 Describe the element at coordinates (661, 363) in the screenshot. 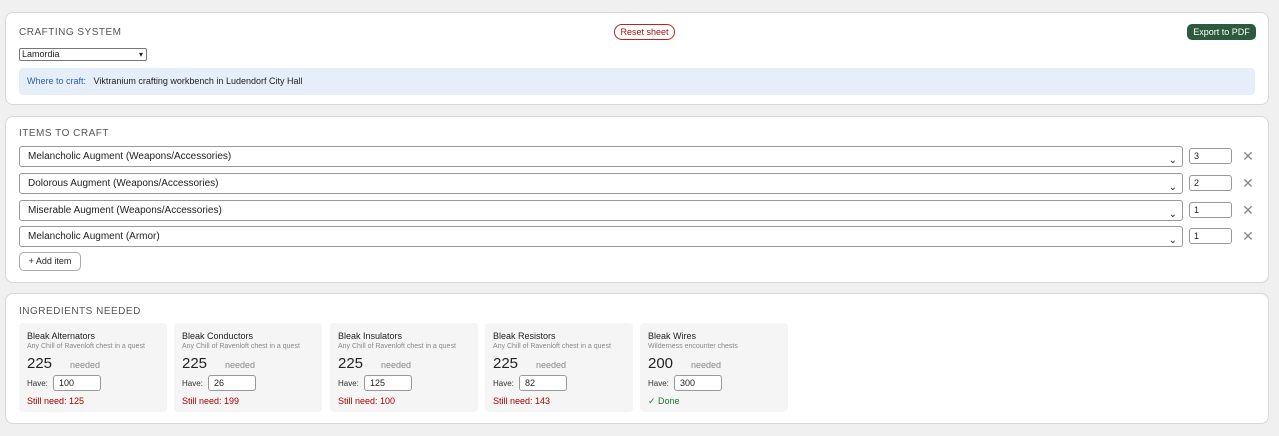

I see `ingredient-needed-count: 200` at that location.